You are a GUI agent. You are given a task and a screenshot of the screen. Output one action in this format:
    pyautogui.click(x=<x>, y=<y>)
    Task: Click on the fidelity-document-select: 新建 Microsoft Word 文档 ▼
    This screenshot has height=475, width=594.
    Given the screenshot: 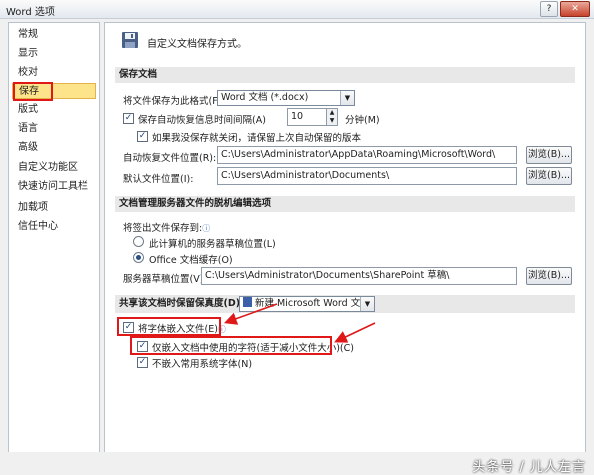 What is the action you would take?
    pyautogui.click(x=307, y=304)
    